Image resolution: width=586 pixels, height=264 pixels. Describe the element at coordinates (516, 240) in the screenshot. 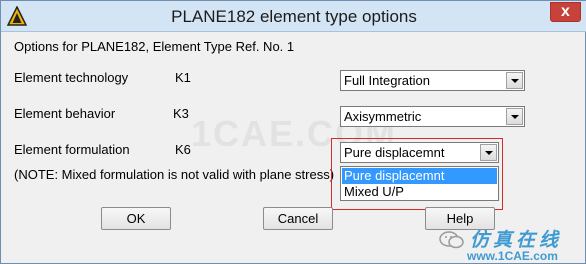

I see `watermark-brand: 仿真在线` at that location.